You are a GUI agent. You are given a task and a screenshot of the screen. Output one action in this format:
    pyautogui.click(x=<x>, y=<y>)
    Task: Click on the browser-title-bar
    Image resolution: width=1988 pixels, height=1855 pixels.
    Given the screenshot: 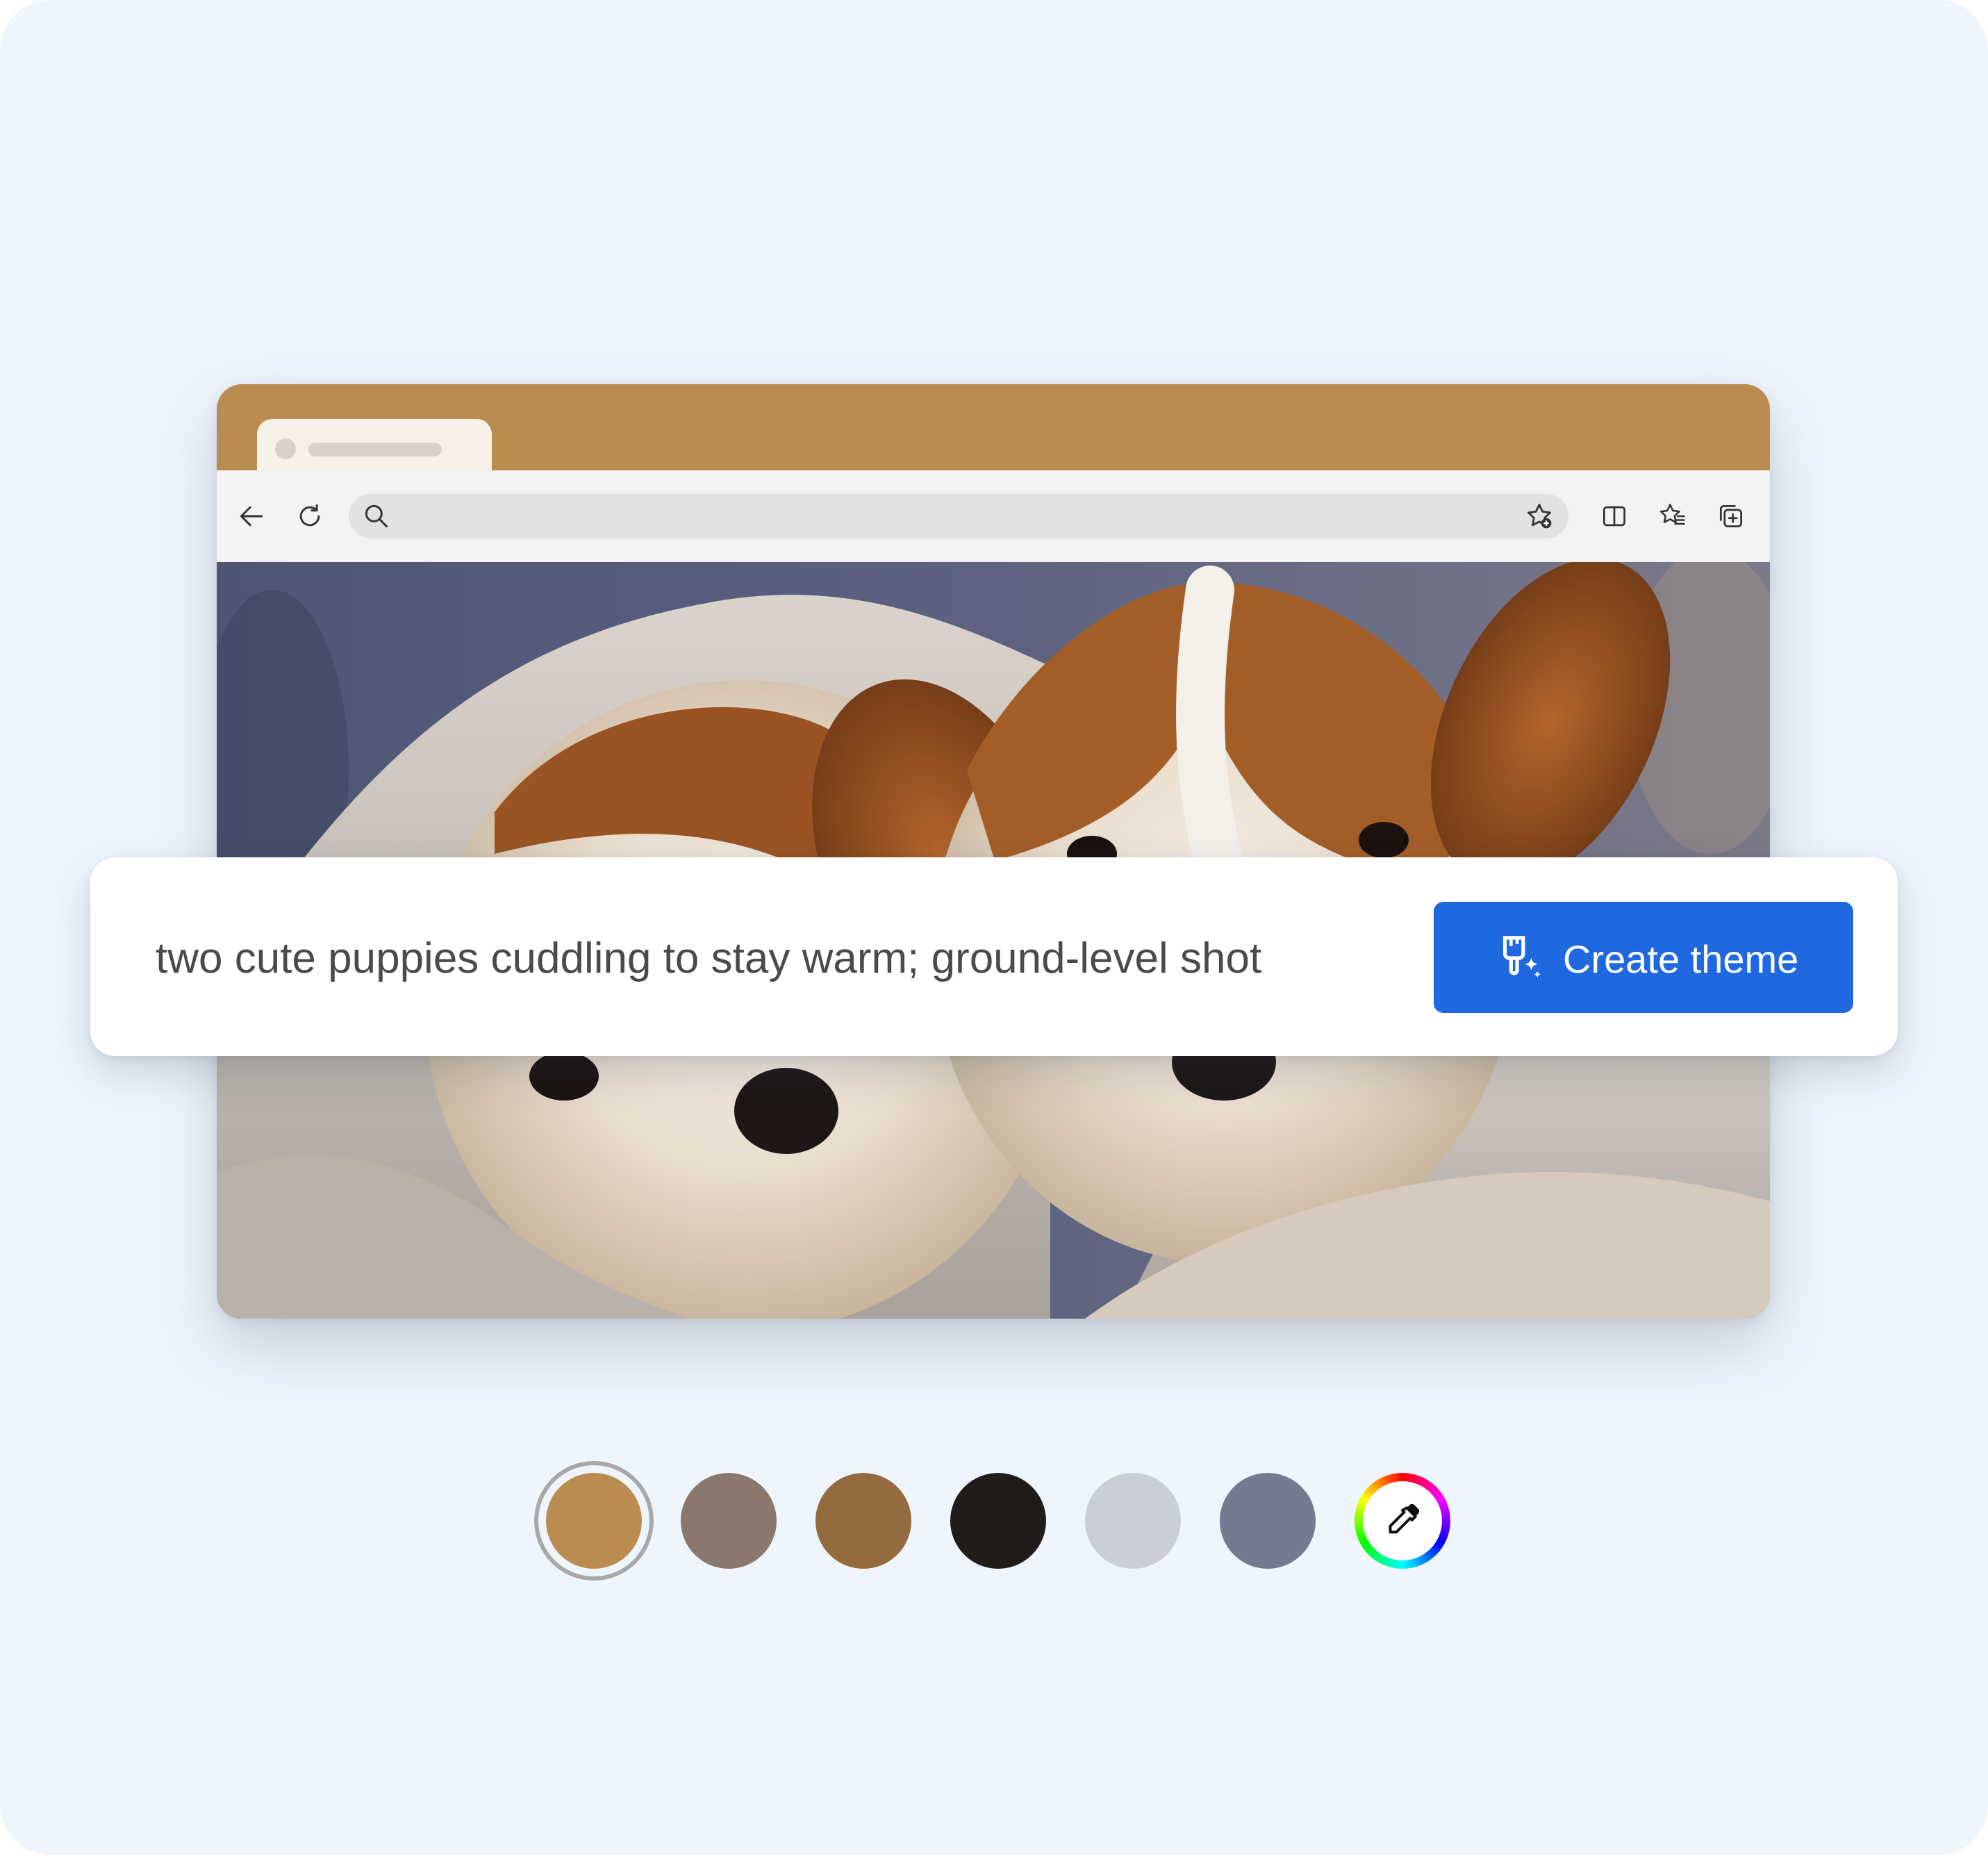 What is the action you would take?
    pyautogui.click(x=994, y=427)
    